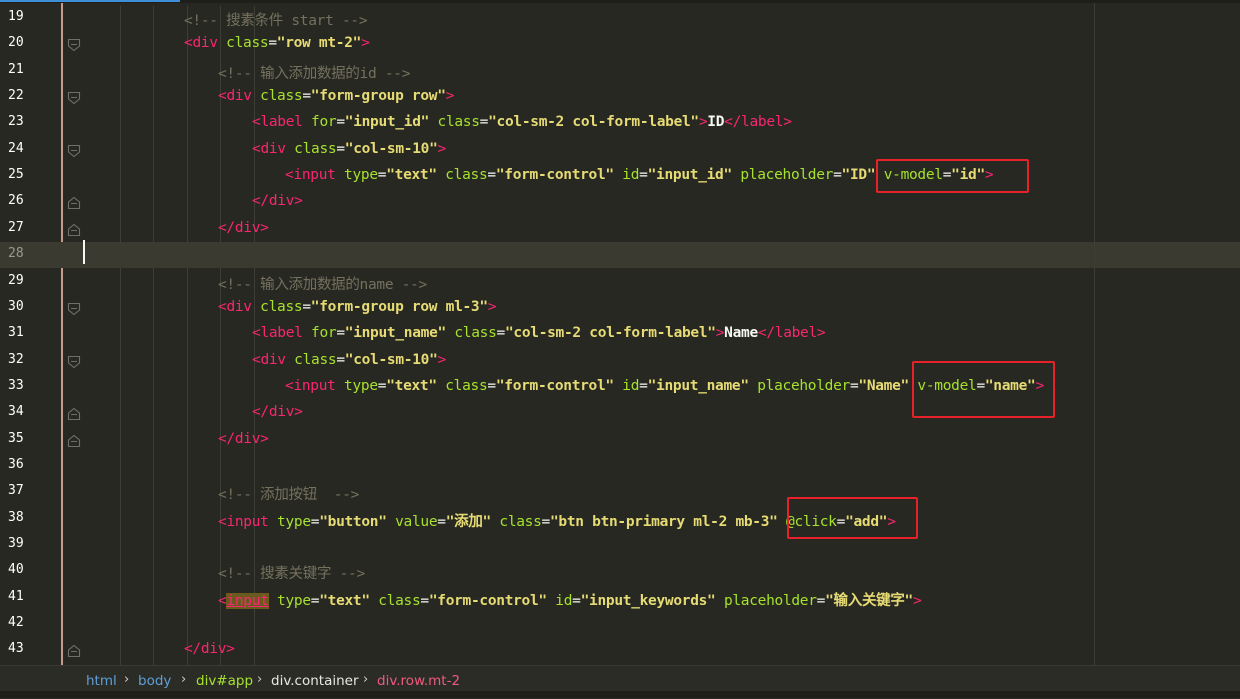 The height and width of the screenshot is (699, 1240). Describe the element at coordinates (620, 440) in the screenshot. I see `code-line: 35 </div>` at that location.